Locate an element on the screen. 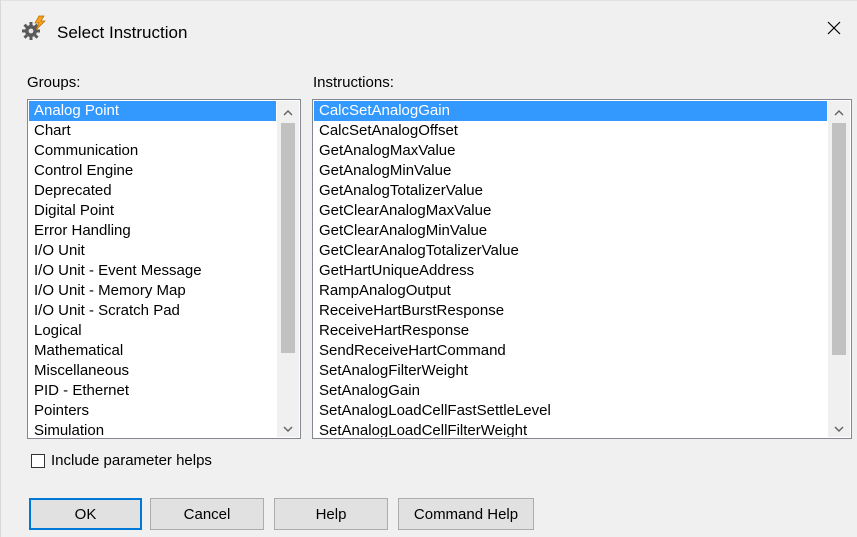 This screenshot has height=537, width=857. group-list-item: Communication is located at coordinates (152, 151).